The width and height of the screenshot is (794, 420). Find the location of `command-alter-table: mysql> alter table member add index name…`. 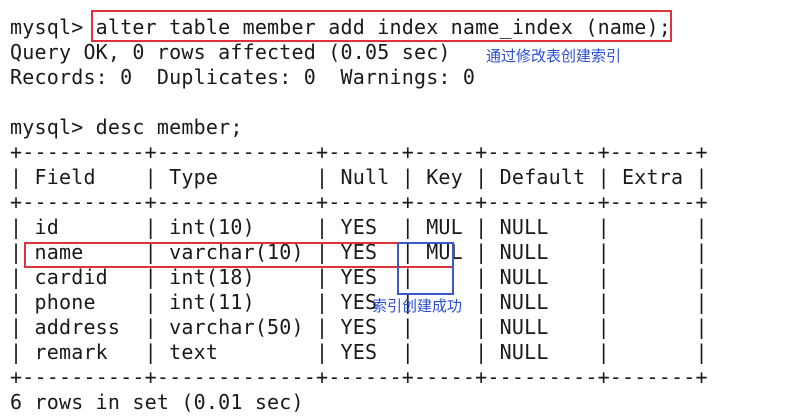

command-alter-table: mysql> alter table member add index name… is located at coordinates (341, 27).